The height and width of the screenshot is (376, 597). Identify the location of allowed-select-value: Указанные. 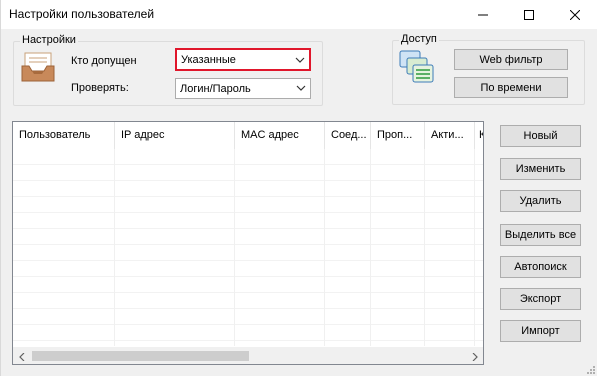
(208, 59).